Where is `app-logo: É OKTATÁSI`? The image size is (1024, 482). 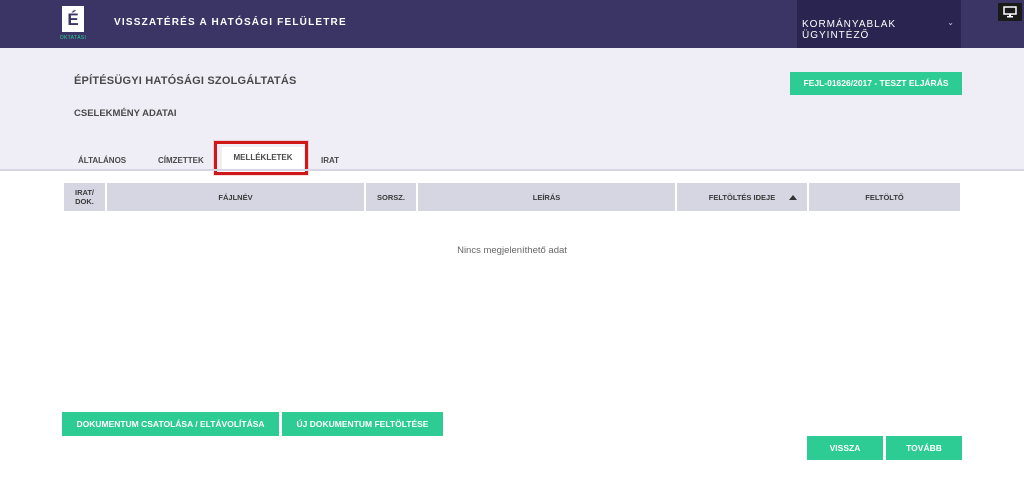
app-logo: É OKTATÁSI is located at coordinates (73, 24).